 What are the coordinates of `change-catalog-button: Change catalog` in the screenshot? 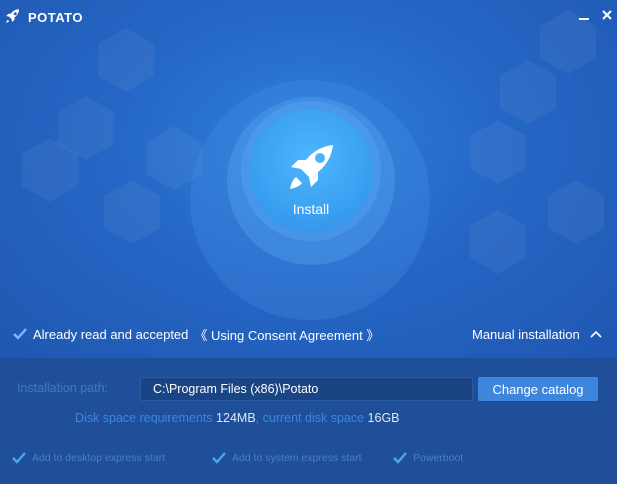 It's located at (538, 389).